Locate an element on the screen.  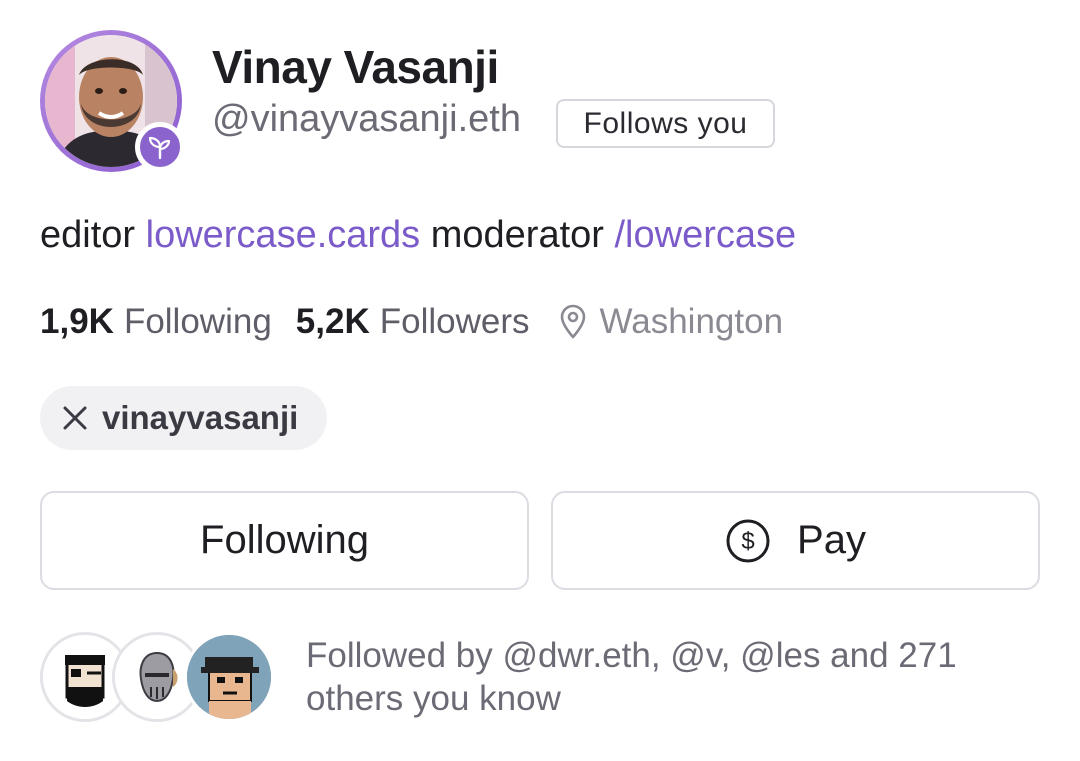
followers-stat: 5,2K Followers is located at coordinates (413, 322).